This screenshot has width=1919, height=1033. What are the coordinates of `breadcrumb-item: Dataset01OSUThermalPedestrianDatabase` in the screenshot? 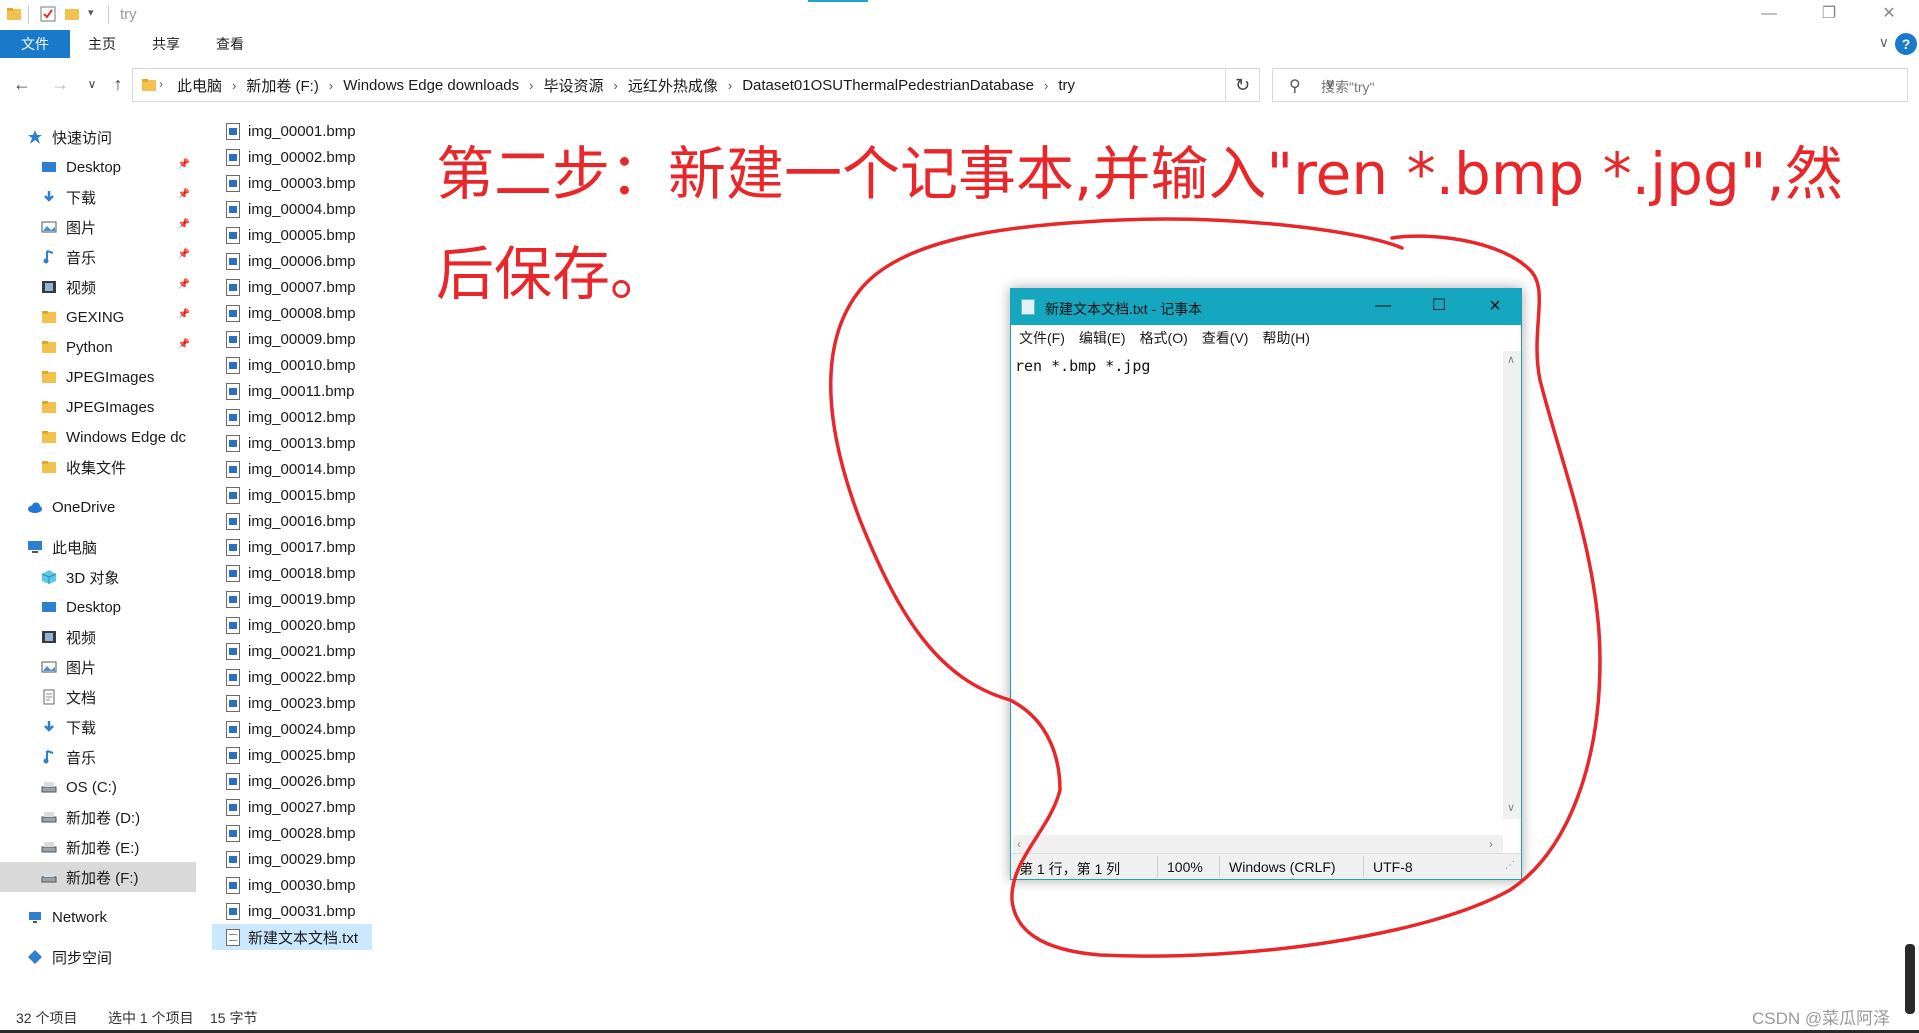 It's located at (888, 85).